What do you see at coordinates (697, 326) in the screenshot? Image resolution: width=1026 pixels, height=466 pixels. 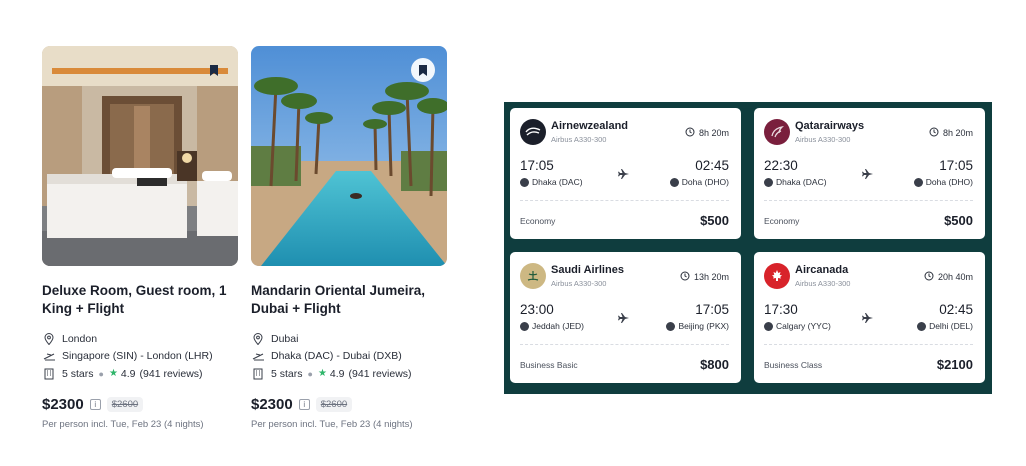 I see `arrival-airport: Beijing (PKX)` at bounding box center [697, 326].